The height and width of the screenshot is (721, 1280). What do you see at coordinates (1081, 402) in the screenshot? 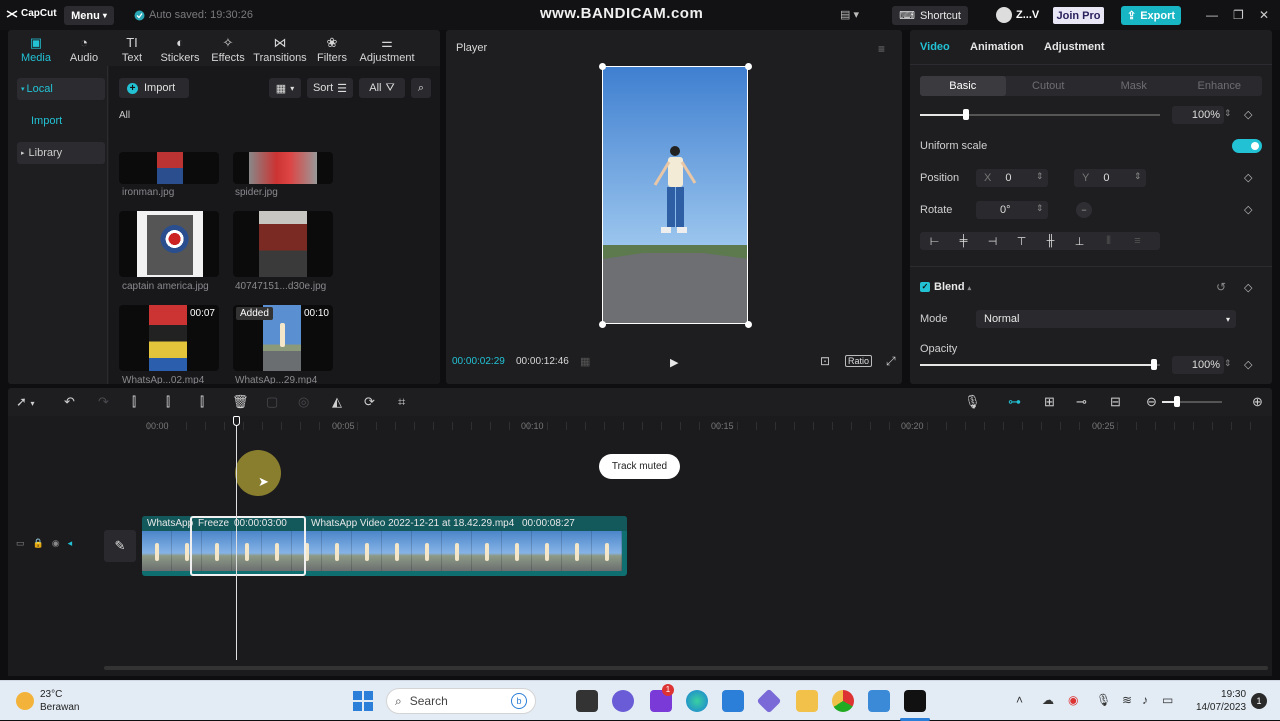
I see `link-icon: ⊸` at bounding box center [1081, 402].